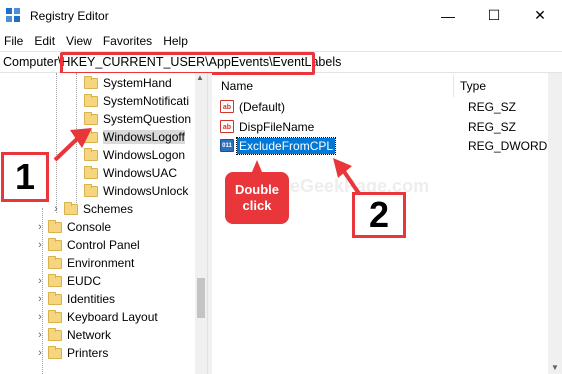  Describe the element at coordinates (73, 335) in the screenshot. I see `tree-item-network: › Network` at that location.